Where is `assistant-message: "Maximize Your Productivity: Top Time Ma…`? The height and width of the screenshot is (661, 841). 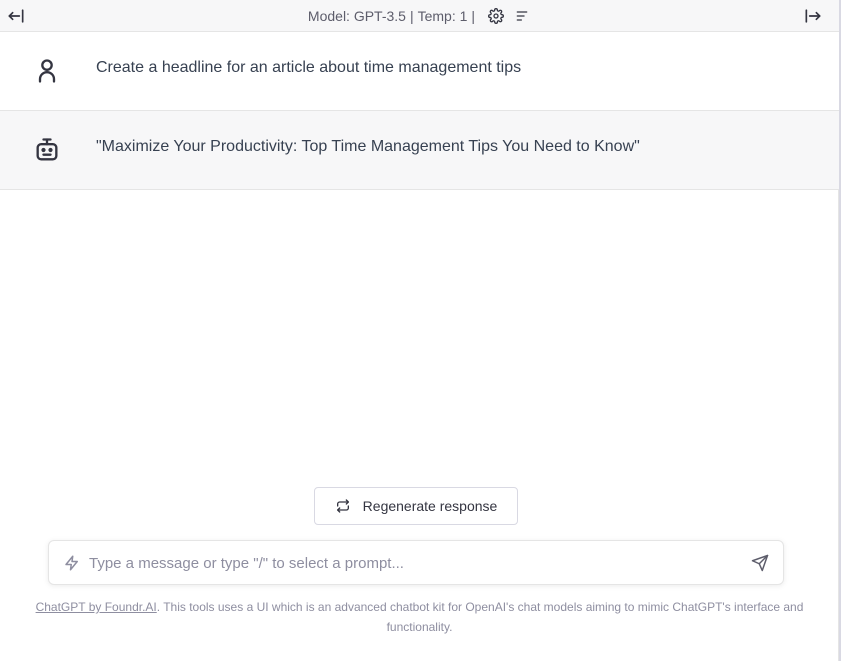 assistant-message: "Maximize Your Productivity: Top Time Ma… is located at coordinates (419, 150).